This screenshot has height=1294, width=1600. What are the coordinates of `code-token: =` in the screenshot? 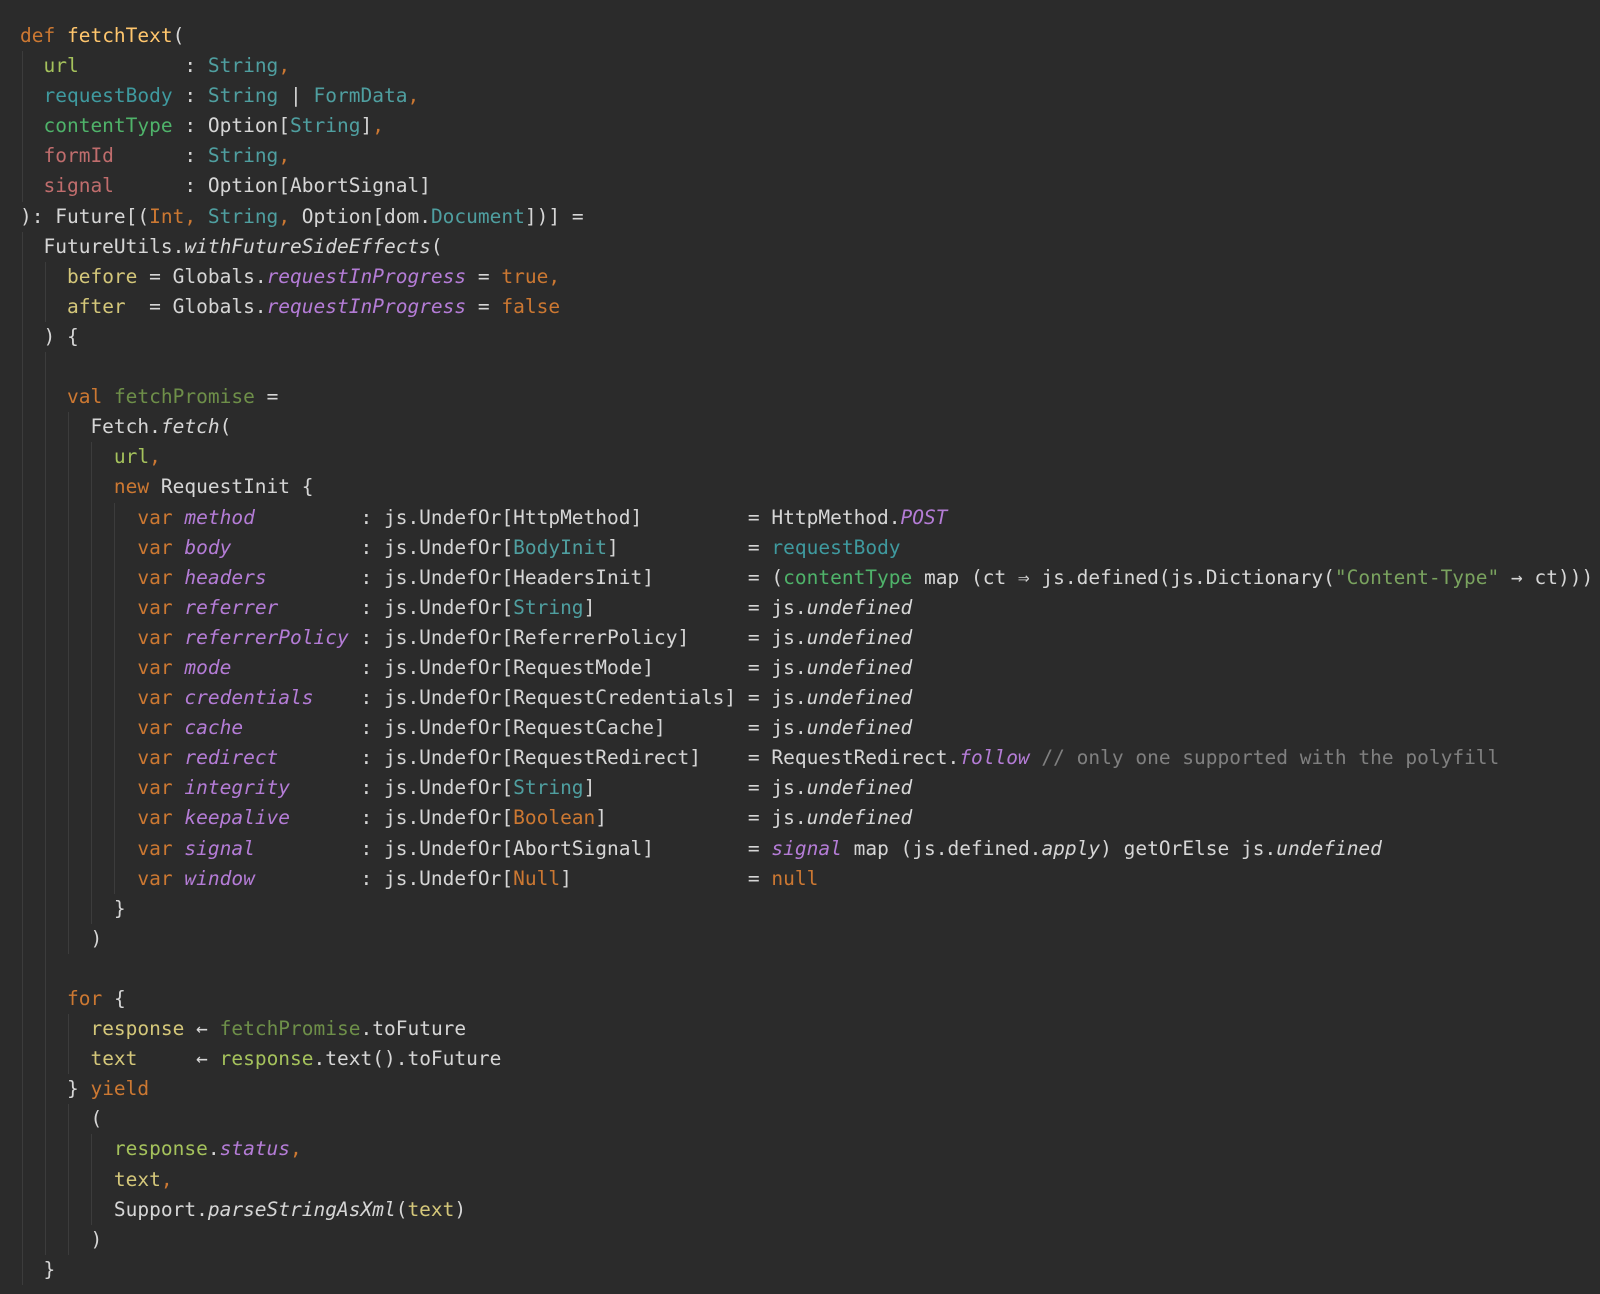 It's located at (266, 397).